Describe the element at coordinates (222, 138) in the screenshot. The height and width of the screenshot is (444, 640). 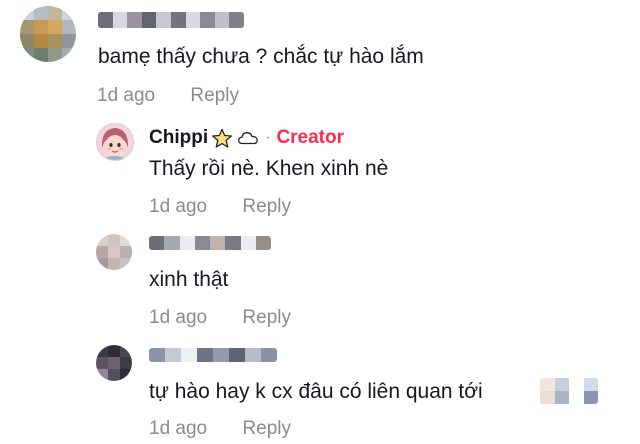
I see `star-outline-icon` at that location.